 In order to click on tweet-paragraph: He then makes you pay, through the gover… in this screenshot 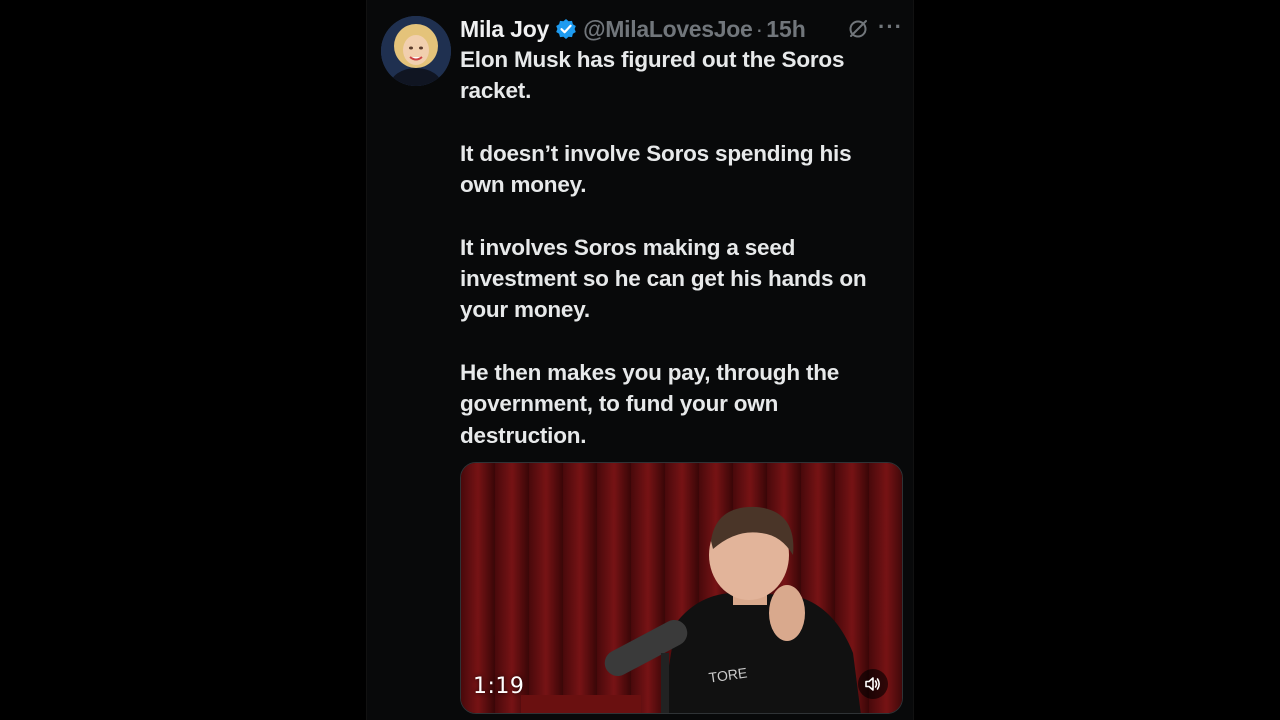, I will do `click(650, 403)`.